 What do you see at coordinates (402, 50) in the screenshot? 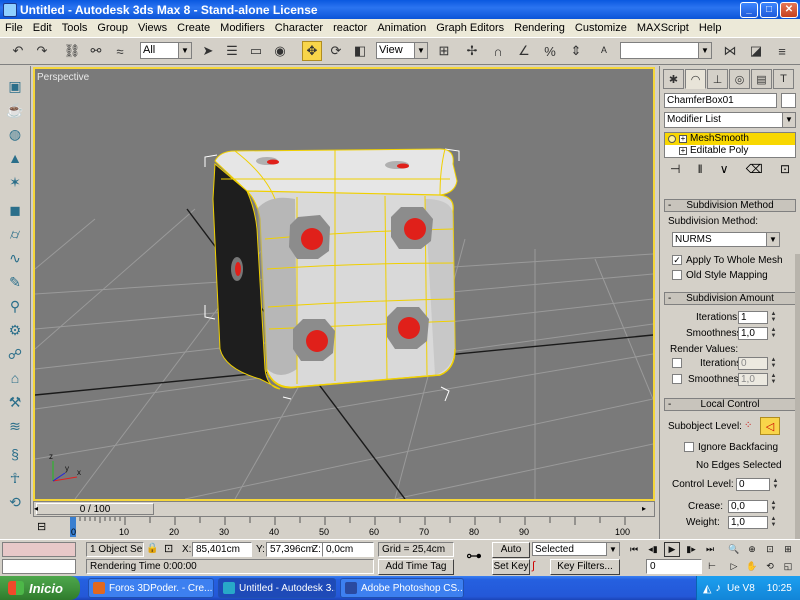
I see `reference-coordinate-dropdown: View ▼` at bounding box center [402, 50].